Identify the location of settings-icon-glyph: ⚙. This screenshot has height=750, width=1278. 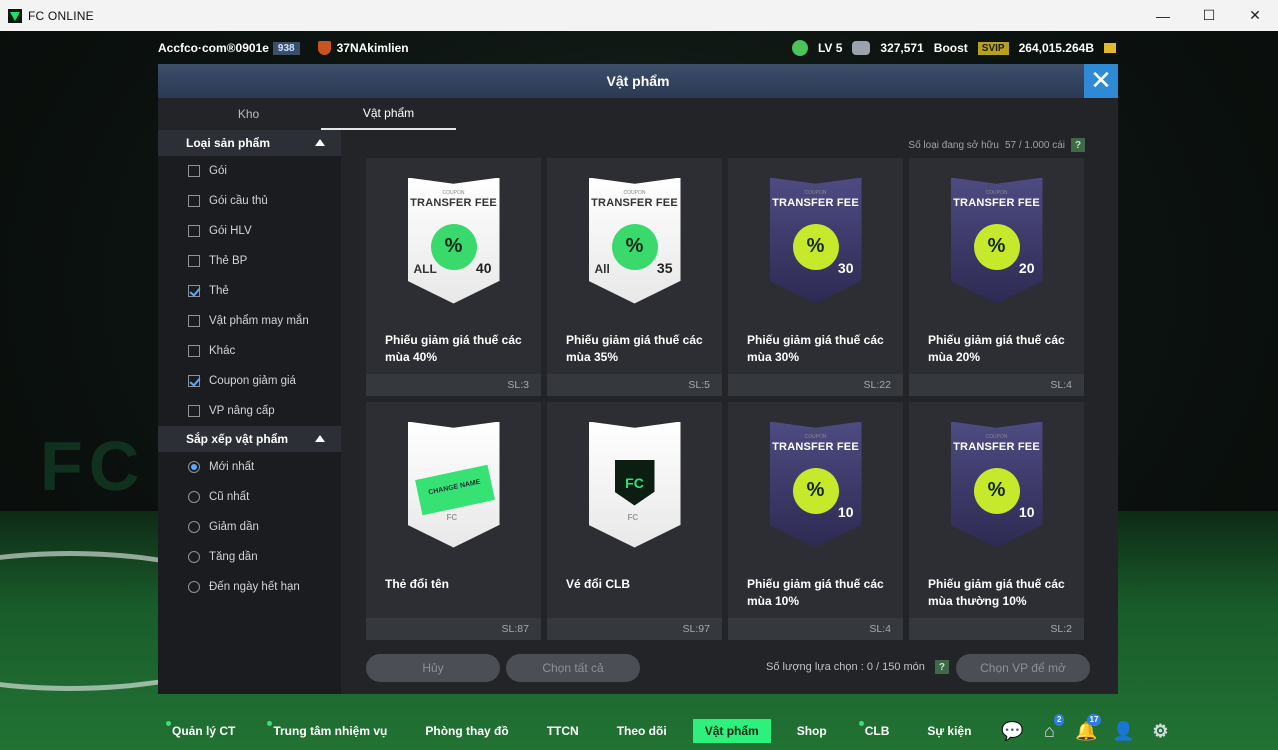
(1160, 731).